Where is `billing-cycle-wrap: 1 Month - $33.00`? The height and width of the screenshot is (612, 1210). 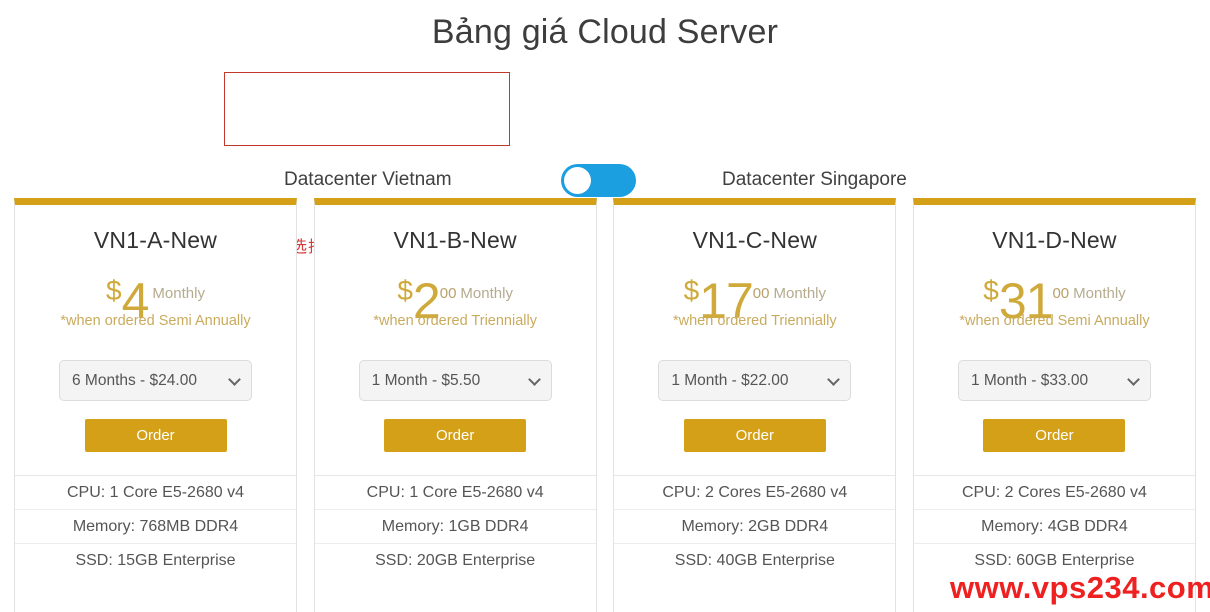 billing-cycle-wrap: 1 Month - $33.00 is located at coordinates (1054, 380).